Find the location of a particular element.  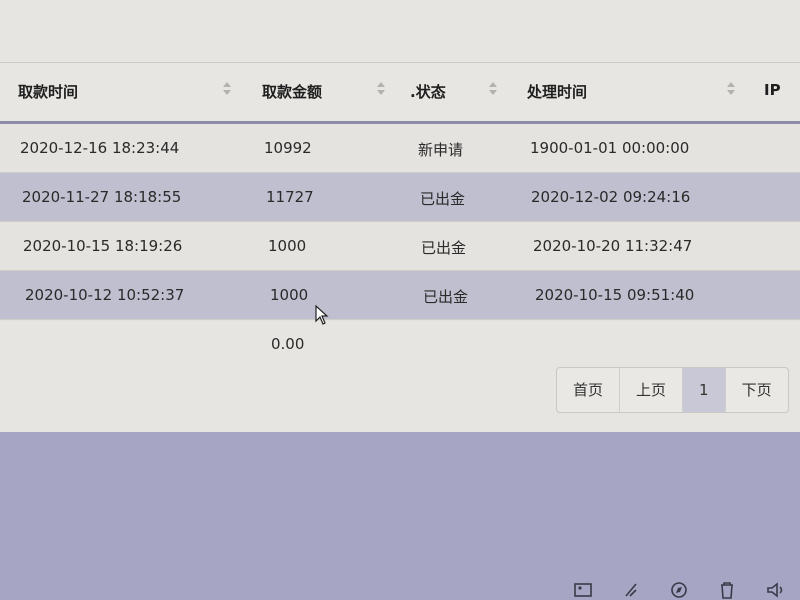

taskbar is located at coordinates (680, 590).